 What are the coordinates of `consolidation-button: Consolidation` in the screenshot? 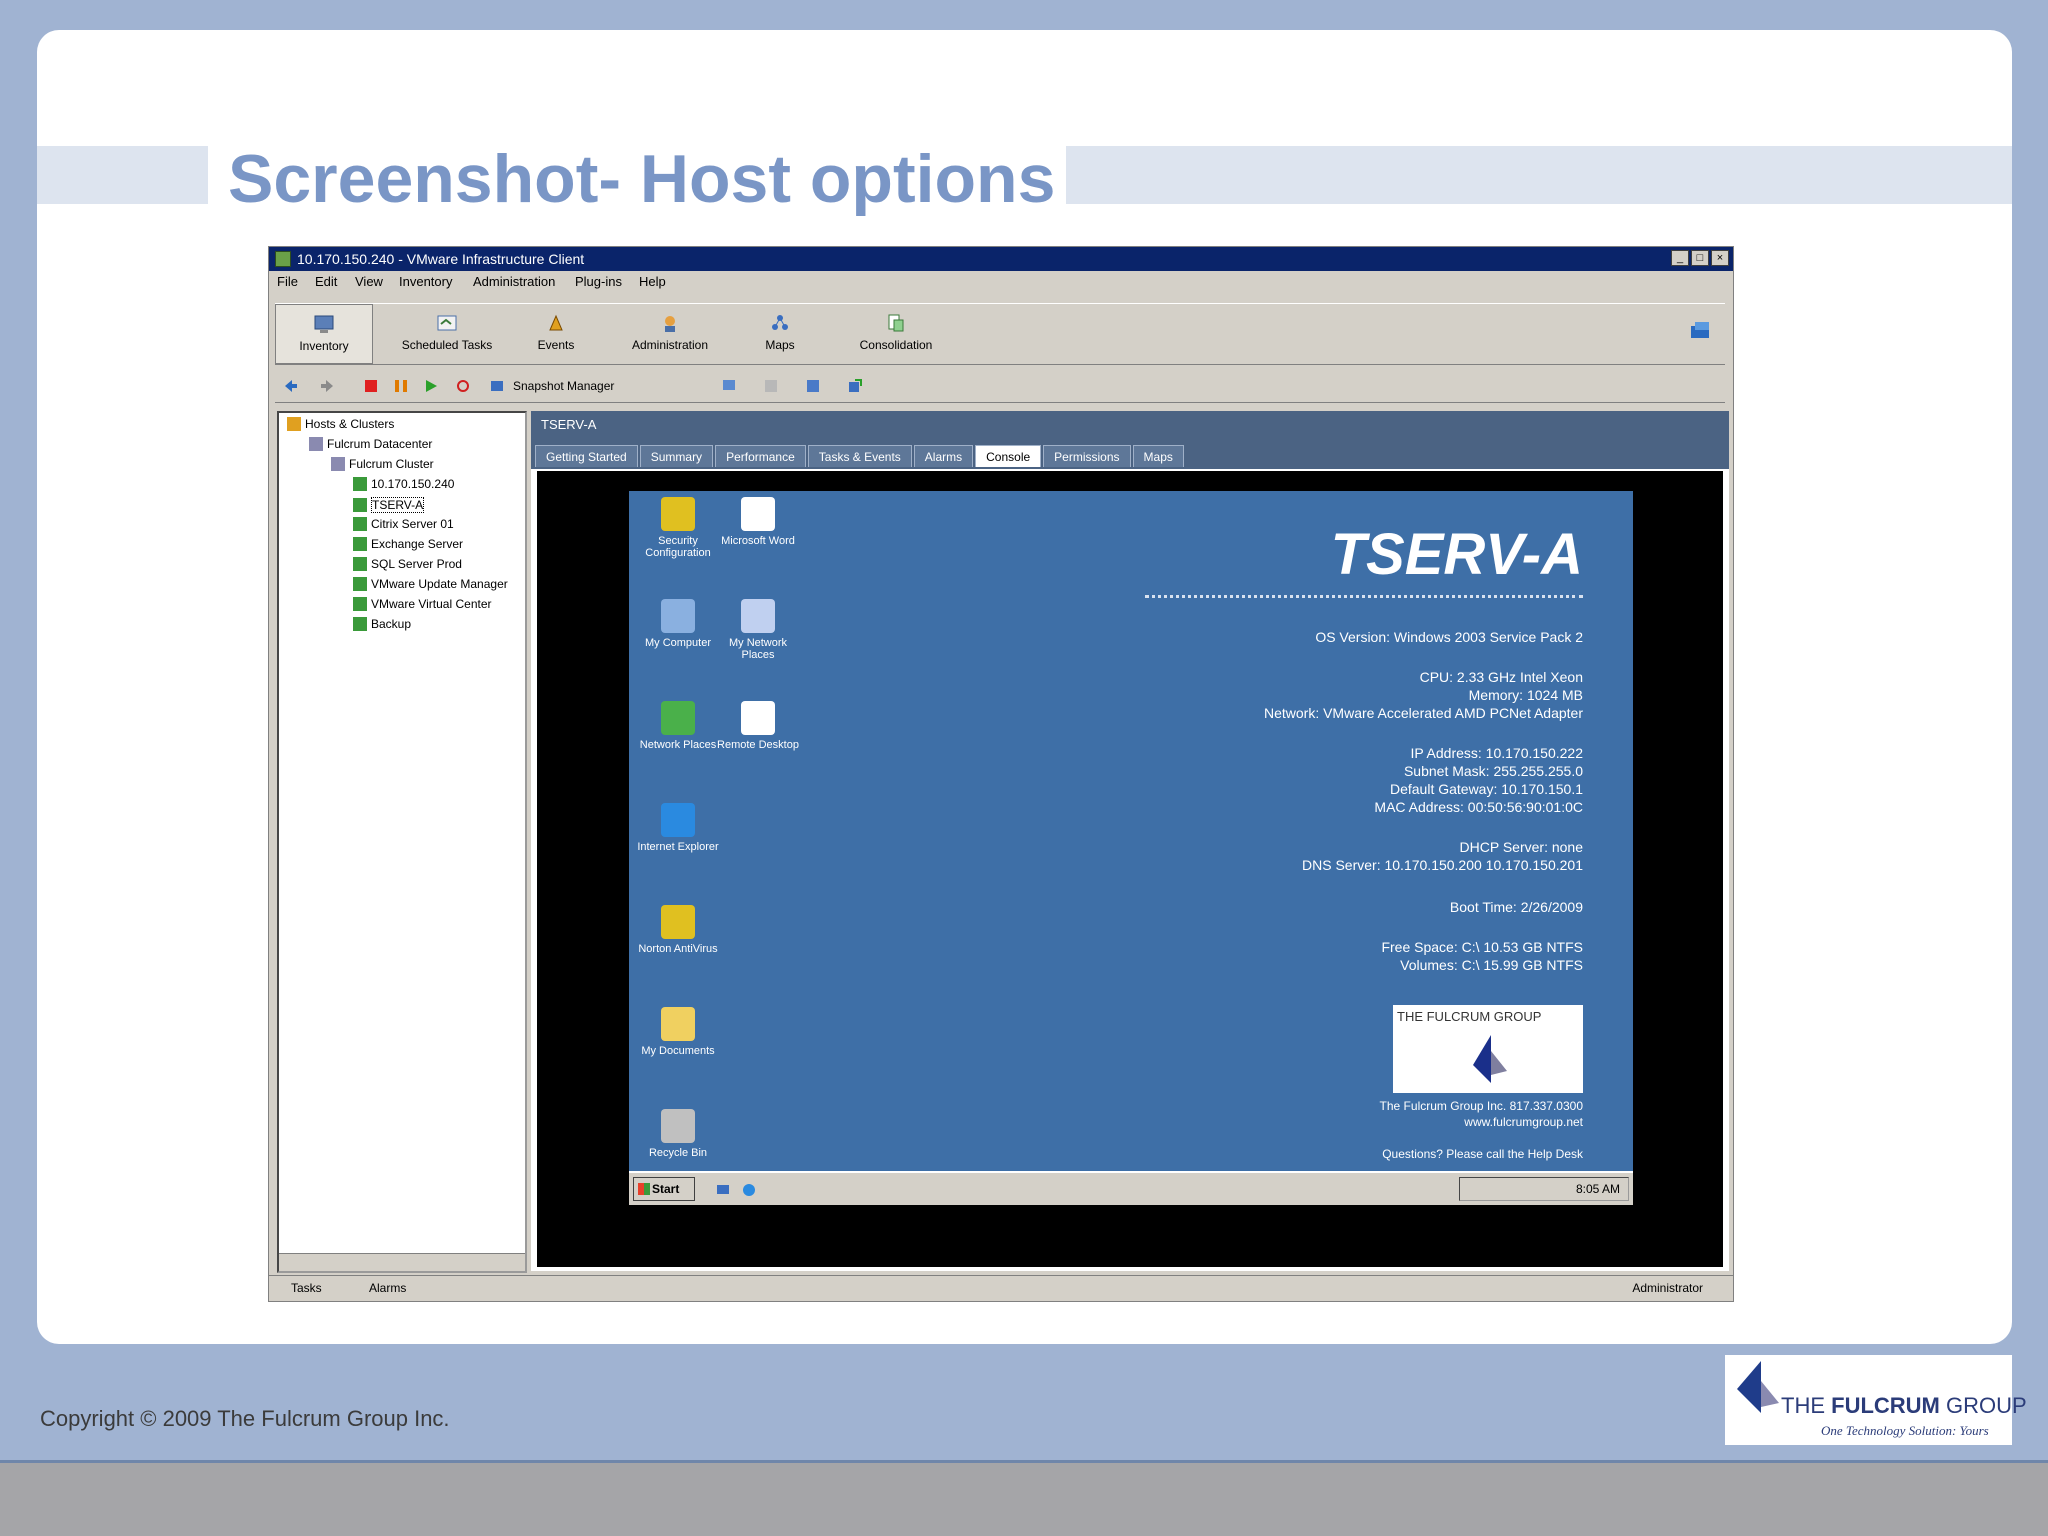 It's located at (896, 334).